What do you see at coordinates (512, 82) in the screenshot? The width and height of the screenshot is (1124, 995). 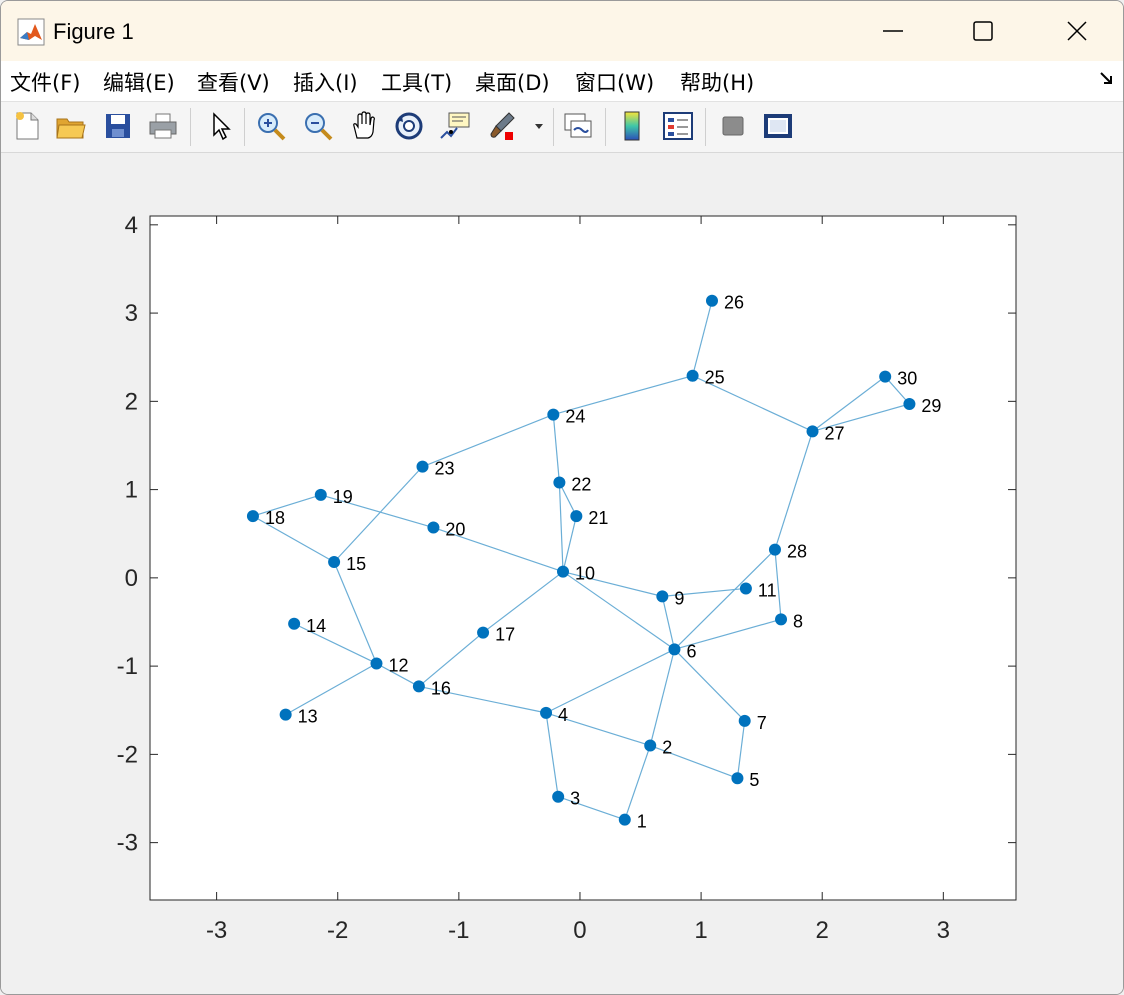 I see `menu-desktop: 桌面(D)` at bounding box center [512, 82].